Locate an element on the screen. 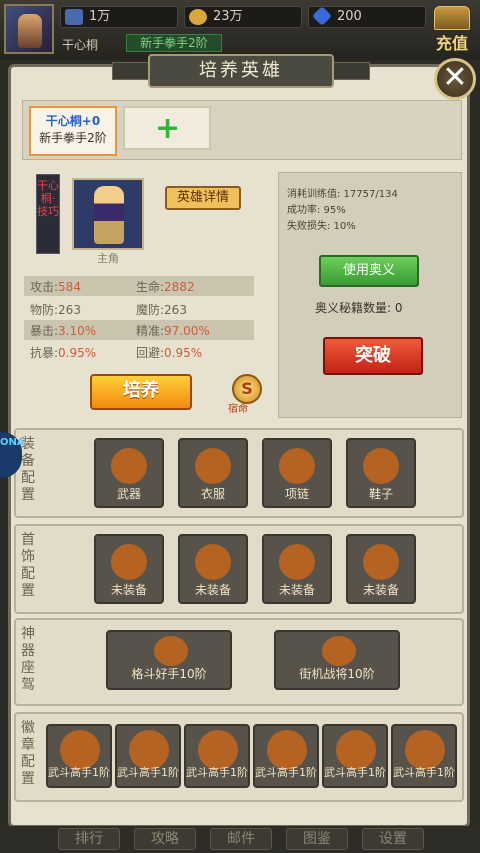 Image resolution: width=480 pixels, height=853 pixels. accessory-slot-2: 未装备 is located at coordinates (213, 569).